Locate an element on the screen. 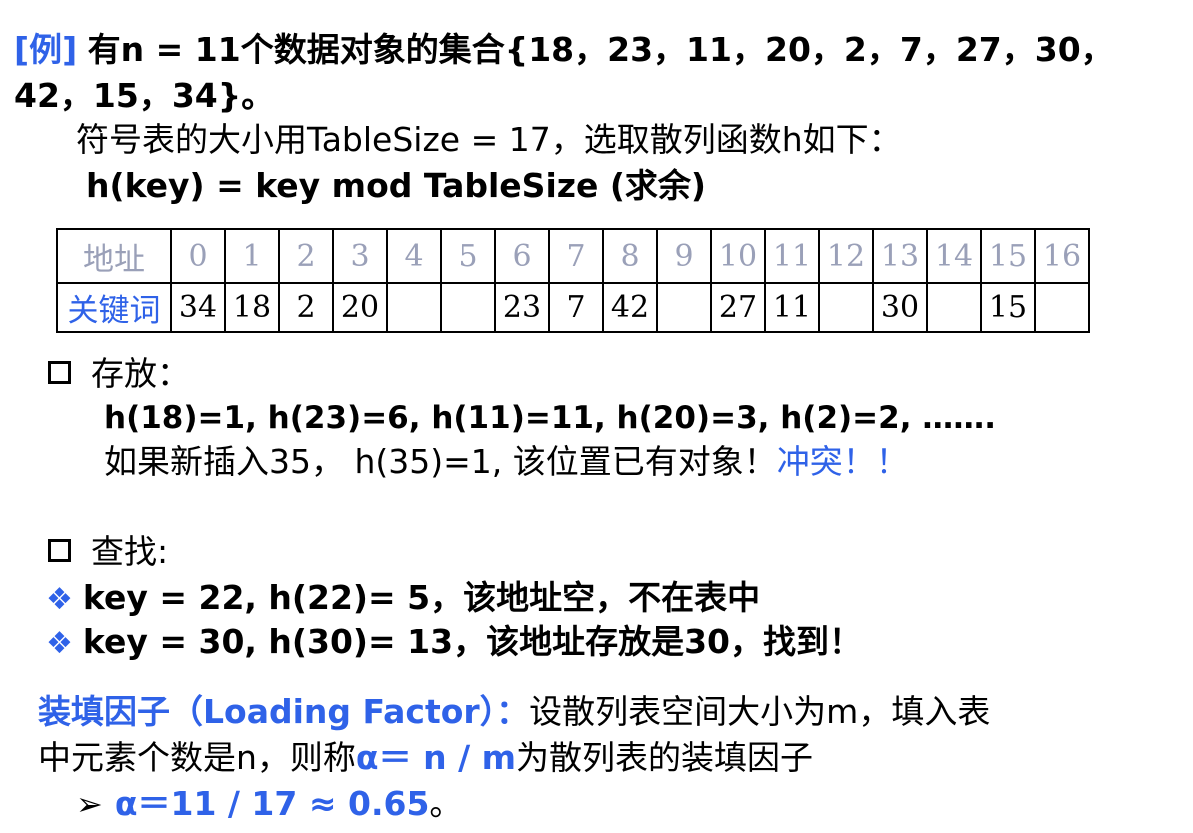 Image resolution: width=1193 pixels, height=833 pixels. loading-factor-term: 装填因子（Loading Factor）： is located at coordinates (284, 711).